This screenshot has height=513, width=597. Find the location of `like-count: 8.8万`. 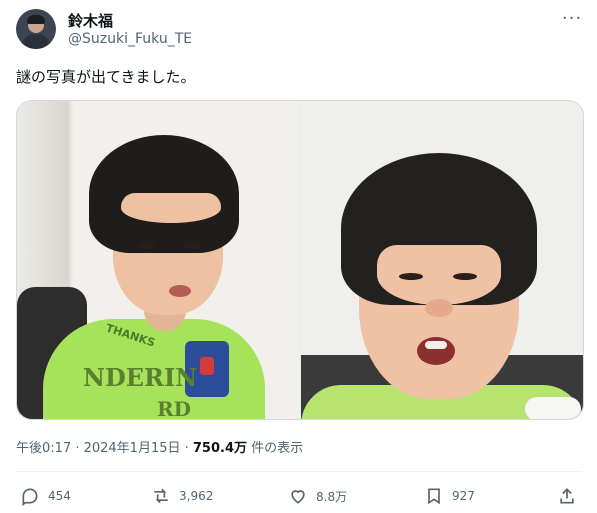

like-count: 8.8万 is located at coordinates (332, 496).